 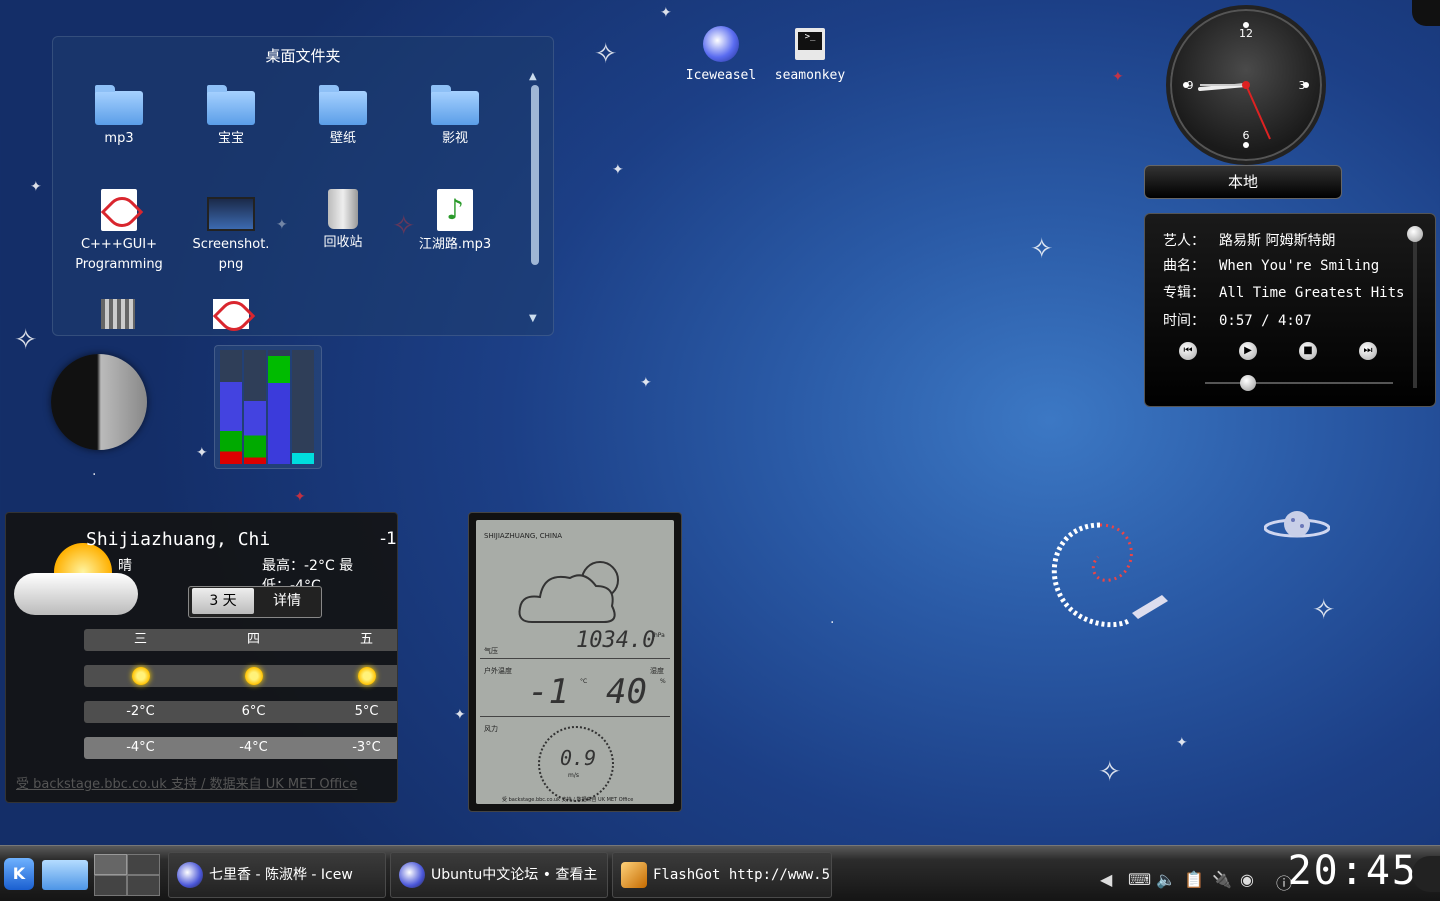 What do you see at coordinates (1194, 879) in the screenshot?
I see `clipboard-icon: 📋` at bounding box center [1194, 879].